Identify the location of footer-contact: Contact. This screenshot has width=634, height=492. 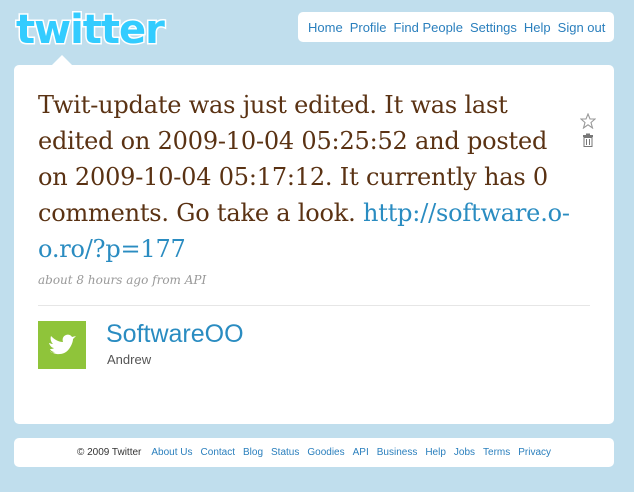
(218, 452).